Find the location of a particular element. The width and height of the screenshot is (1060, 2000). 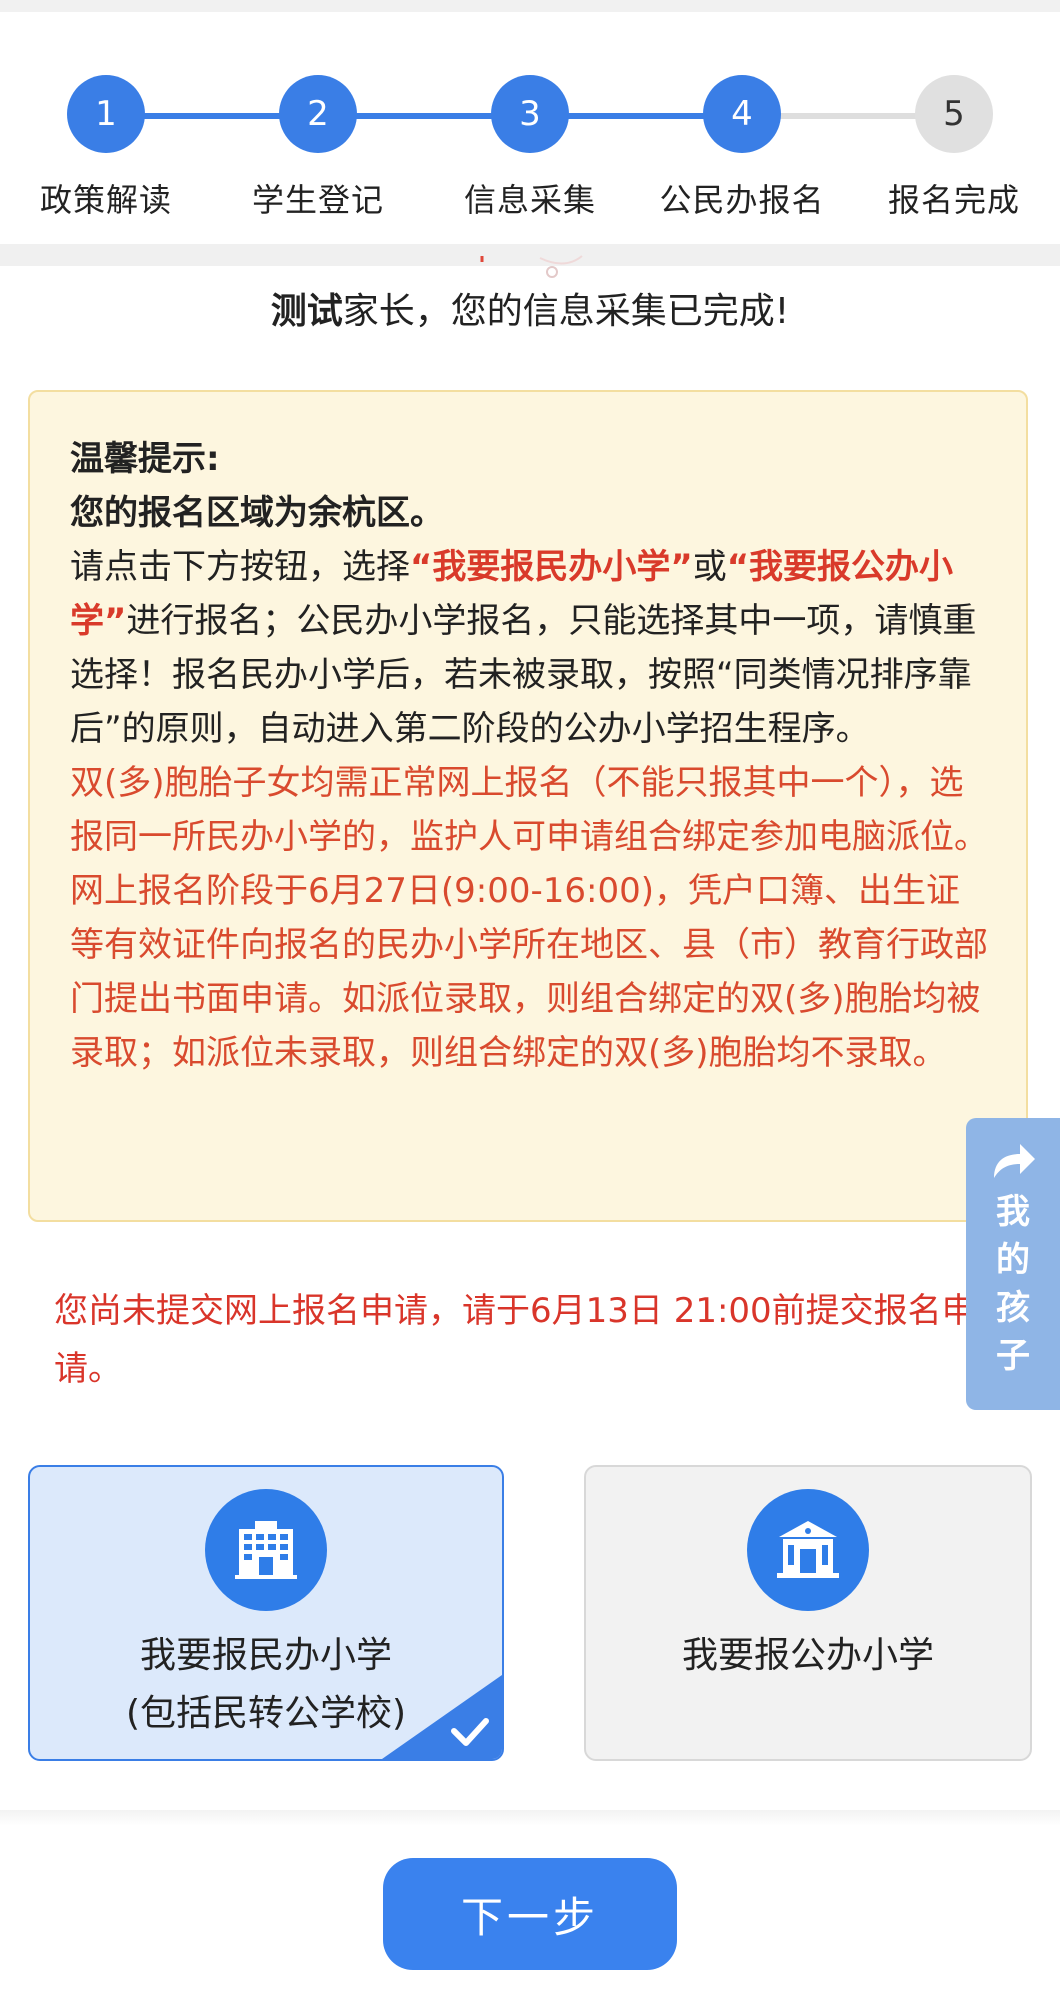

public-school-label: 我要报公办小学 is located at coordinates (807, 1655).